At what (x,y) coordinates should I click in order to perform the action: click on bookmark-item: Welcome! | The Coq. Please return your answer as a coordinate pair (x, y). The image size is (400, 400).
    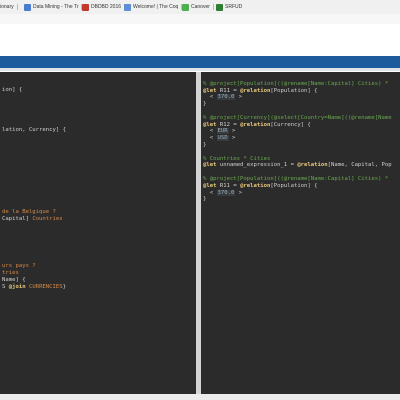
    Looking at the image, I should click on (153, 7).